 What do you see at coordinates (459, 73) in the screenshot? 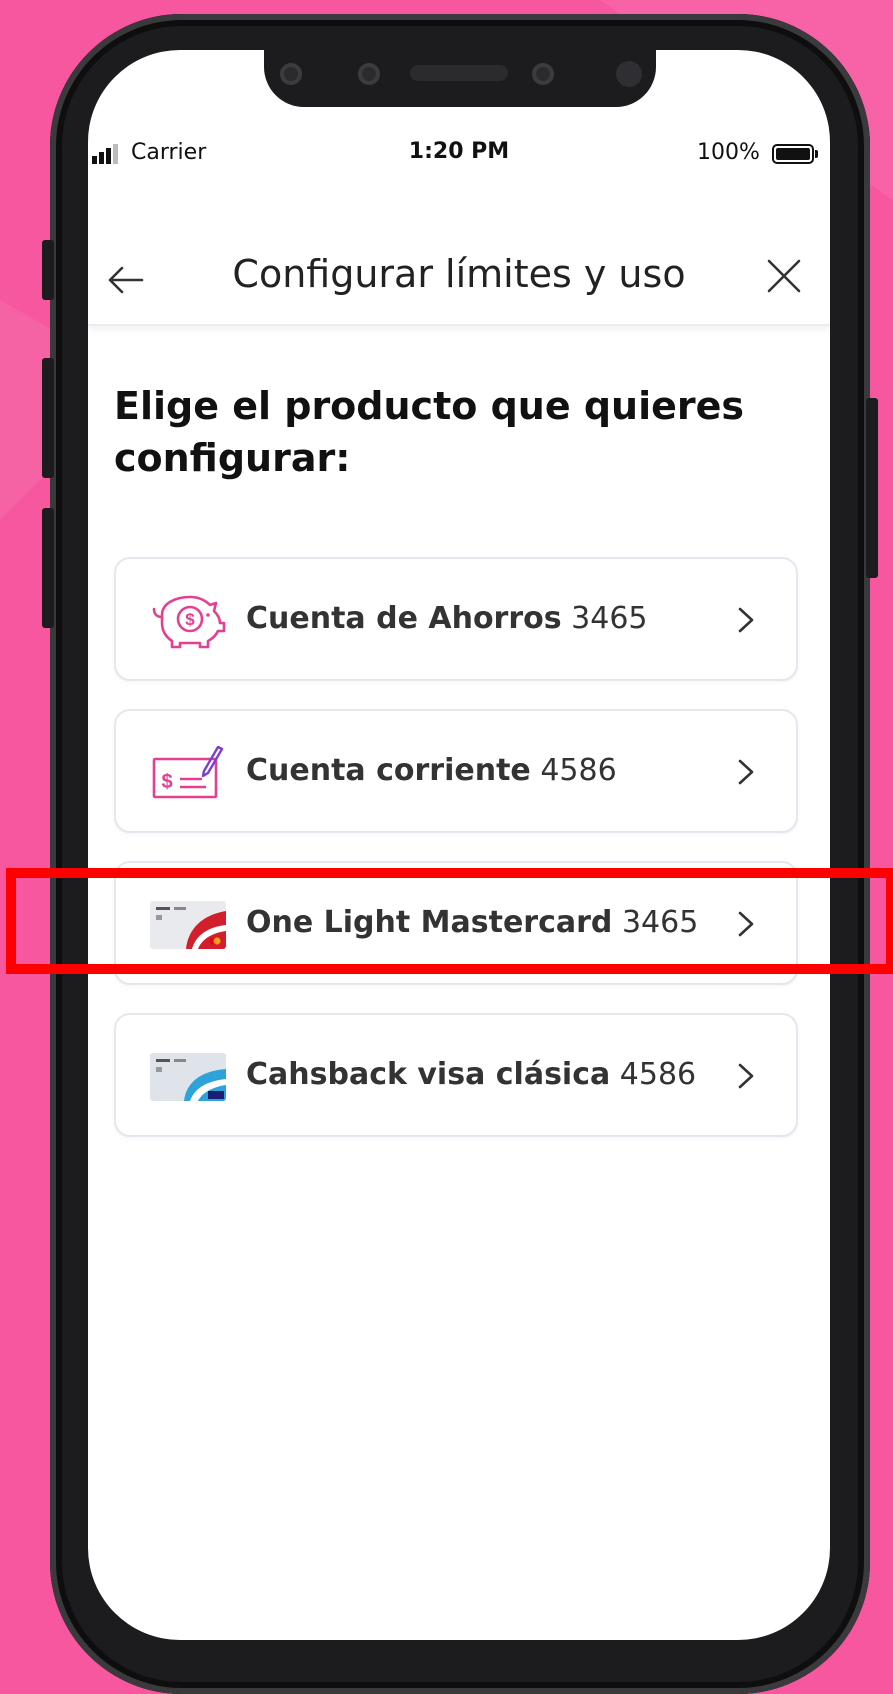
I see `speaker-grille` at bounding box center [459, 73].